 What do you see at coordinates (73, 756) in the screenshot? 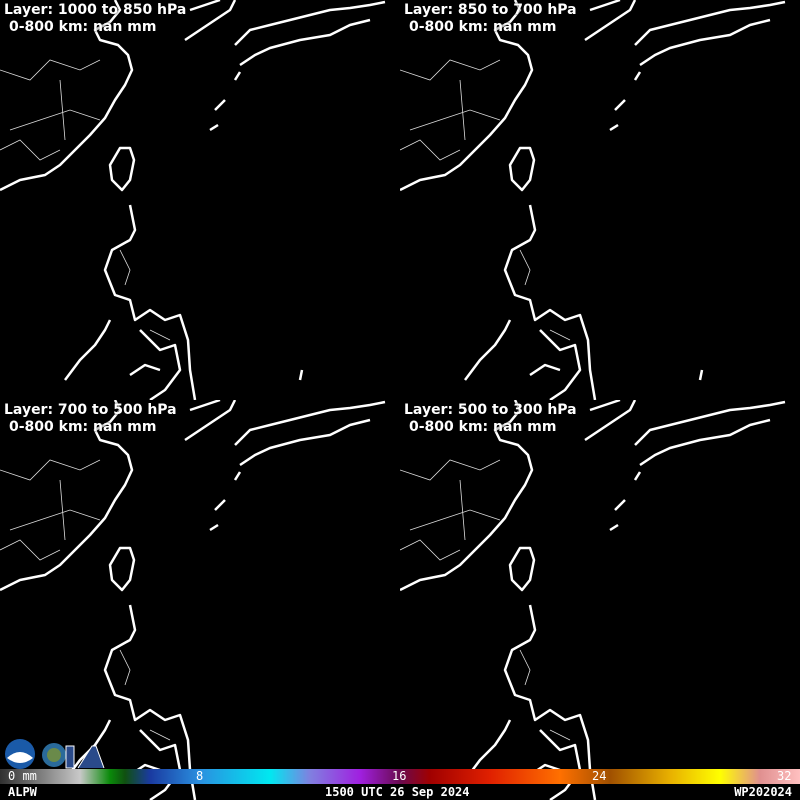
I see `cira-logo-icon` at bounding box center [73, 756].